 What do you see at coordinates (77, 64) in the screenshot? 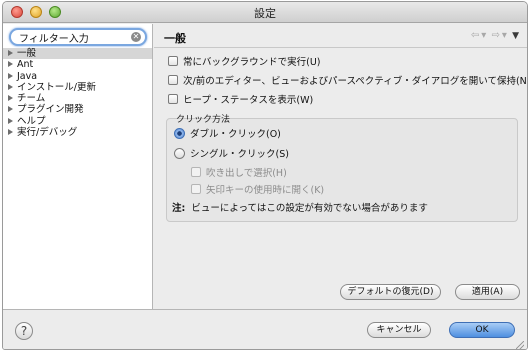
I see `tree-item-ant: Ant` at bounding box center [77, 64].